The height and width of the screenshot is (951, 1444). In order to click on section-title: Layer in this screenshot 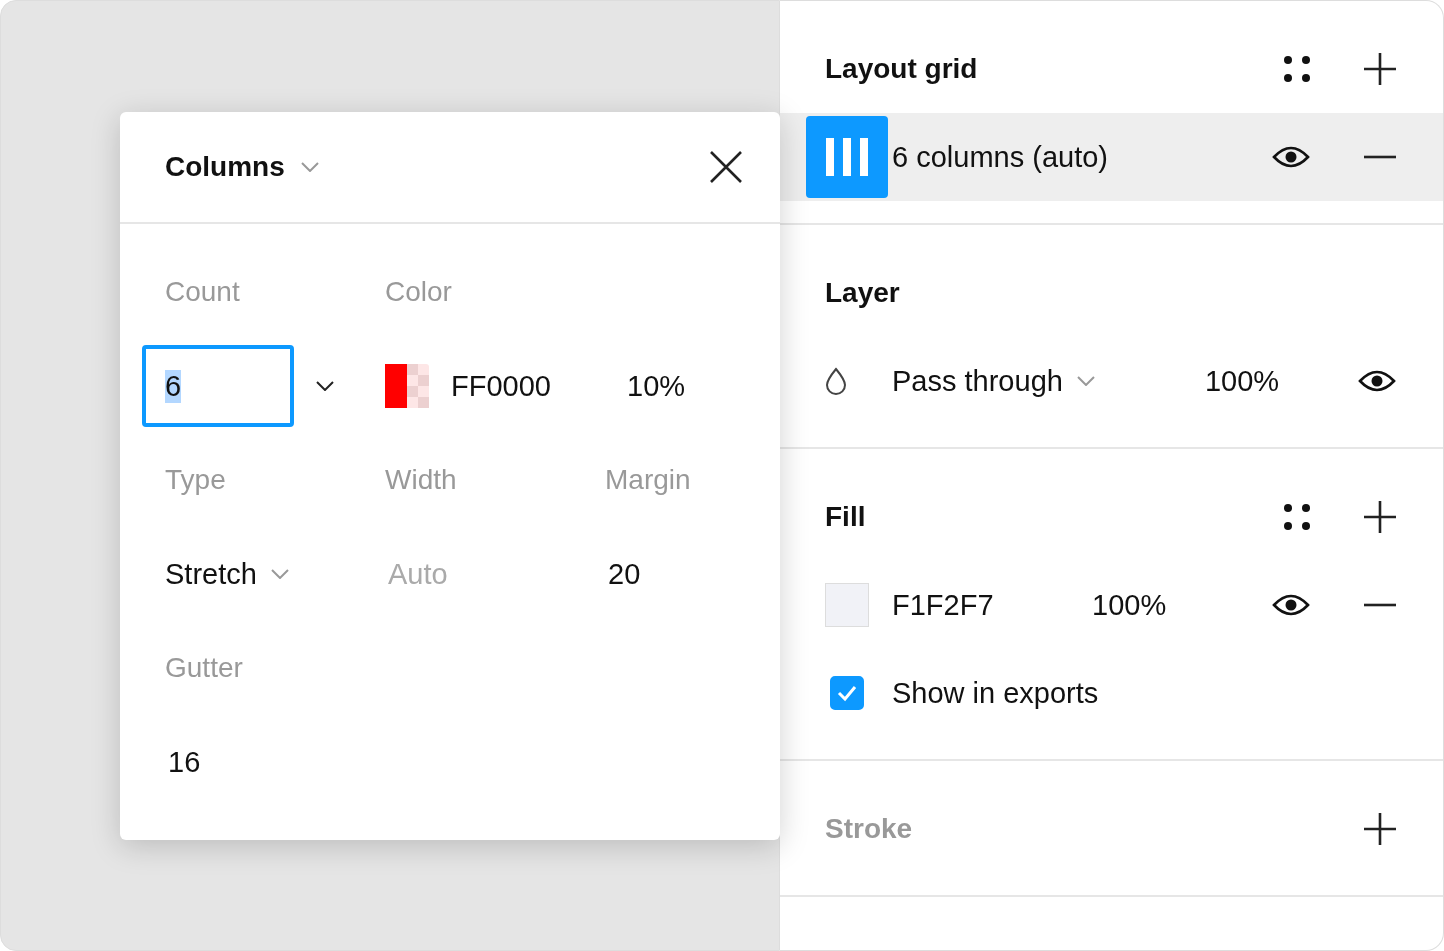, I will do `click(862, 293)`.